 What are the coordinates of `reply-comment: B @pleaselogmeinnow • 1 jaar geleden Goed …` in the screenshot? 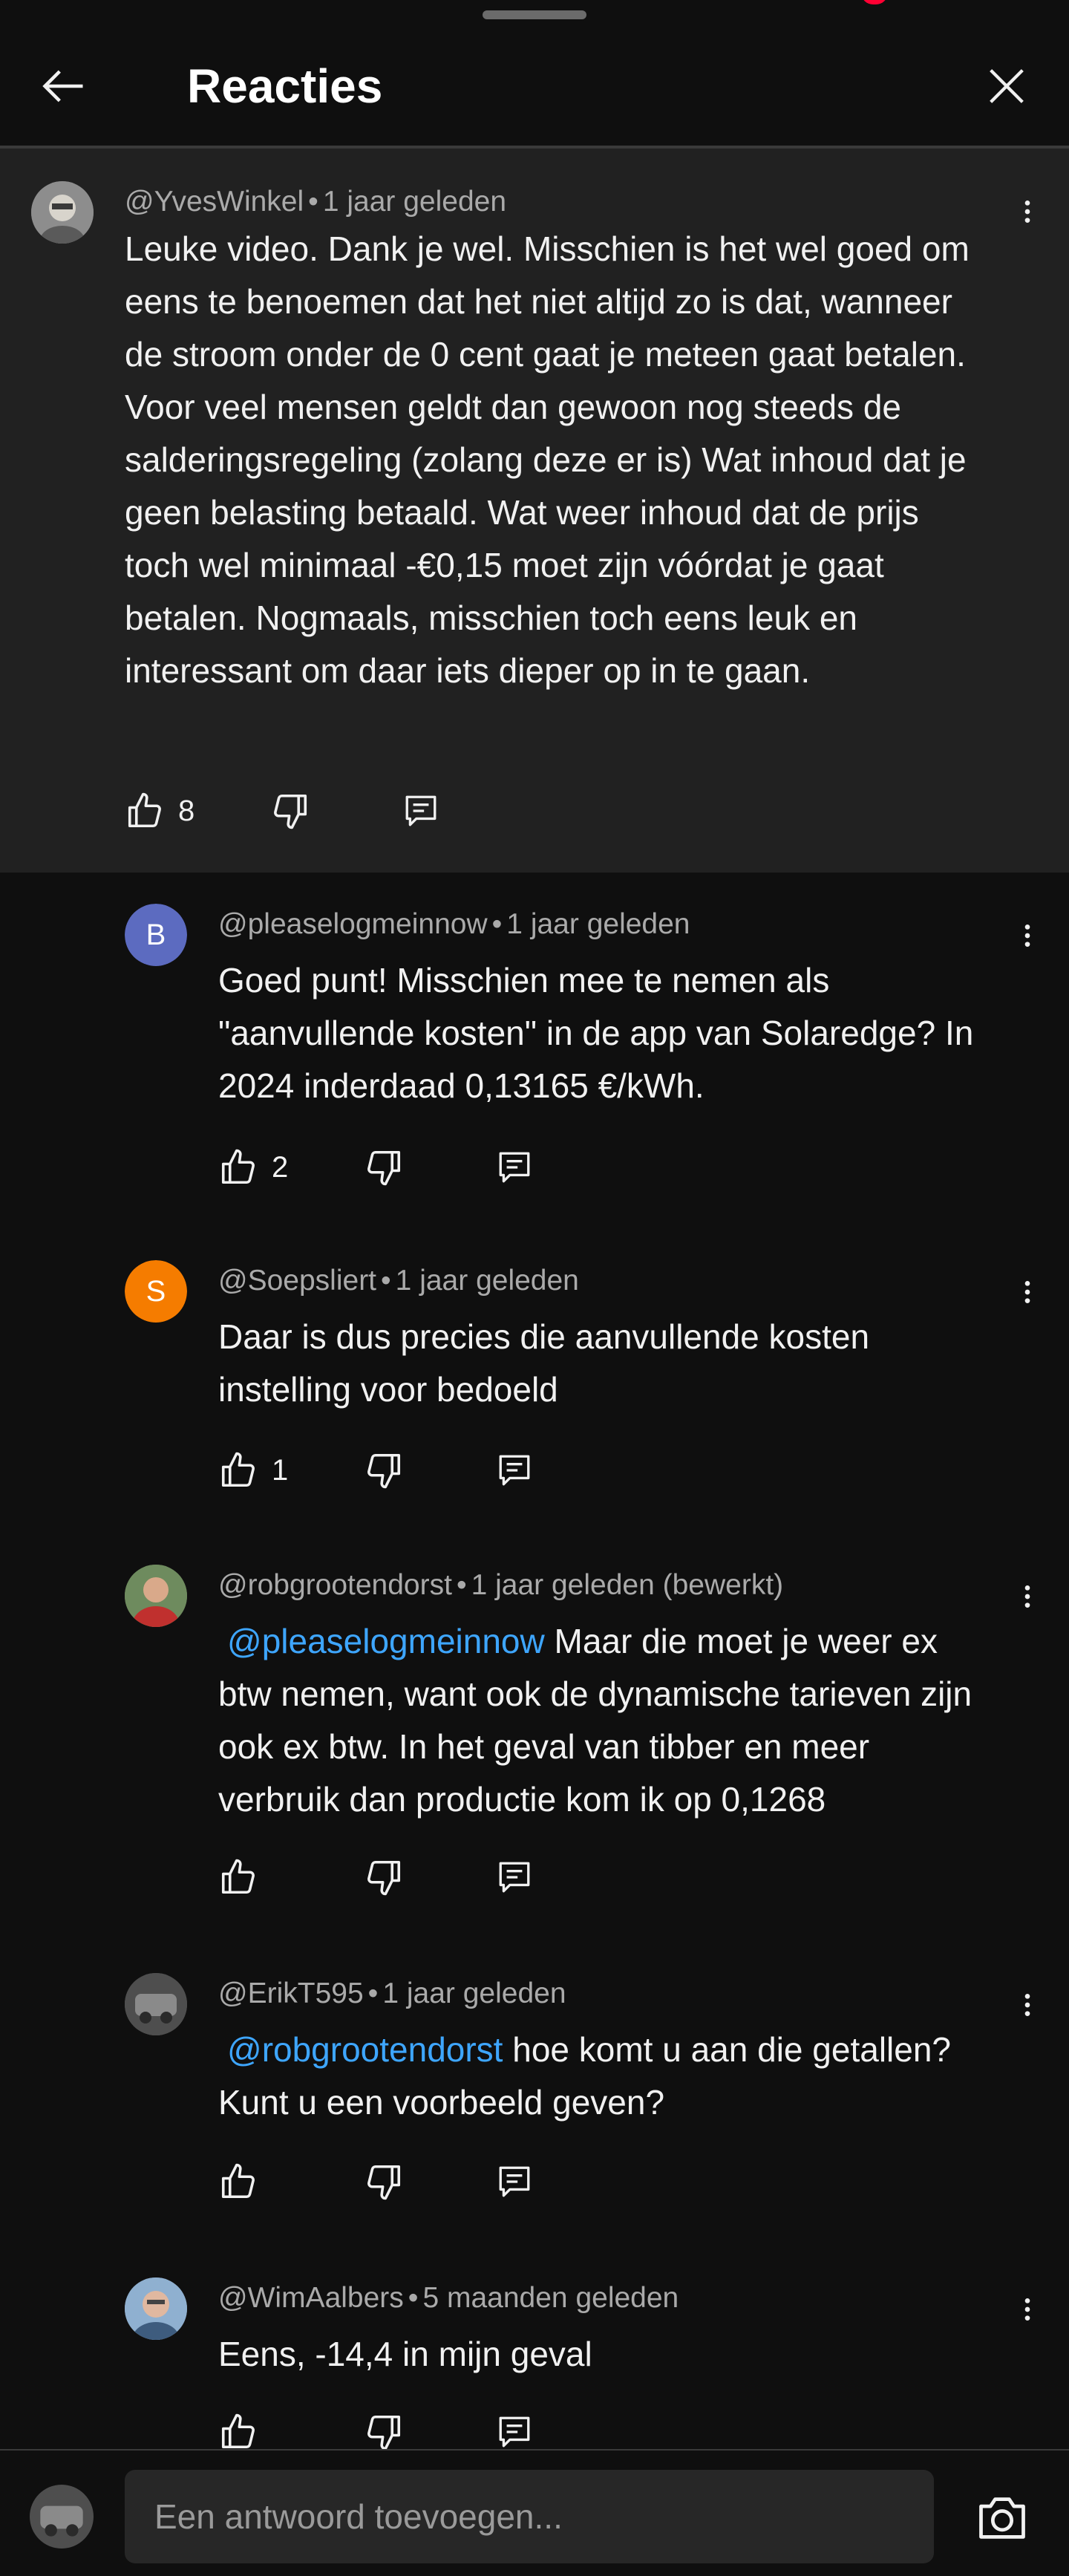 It's located at (534, 1051).